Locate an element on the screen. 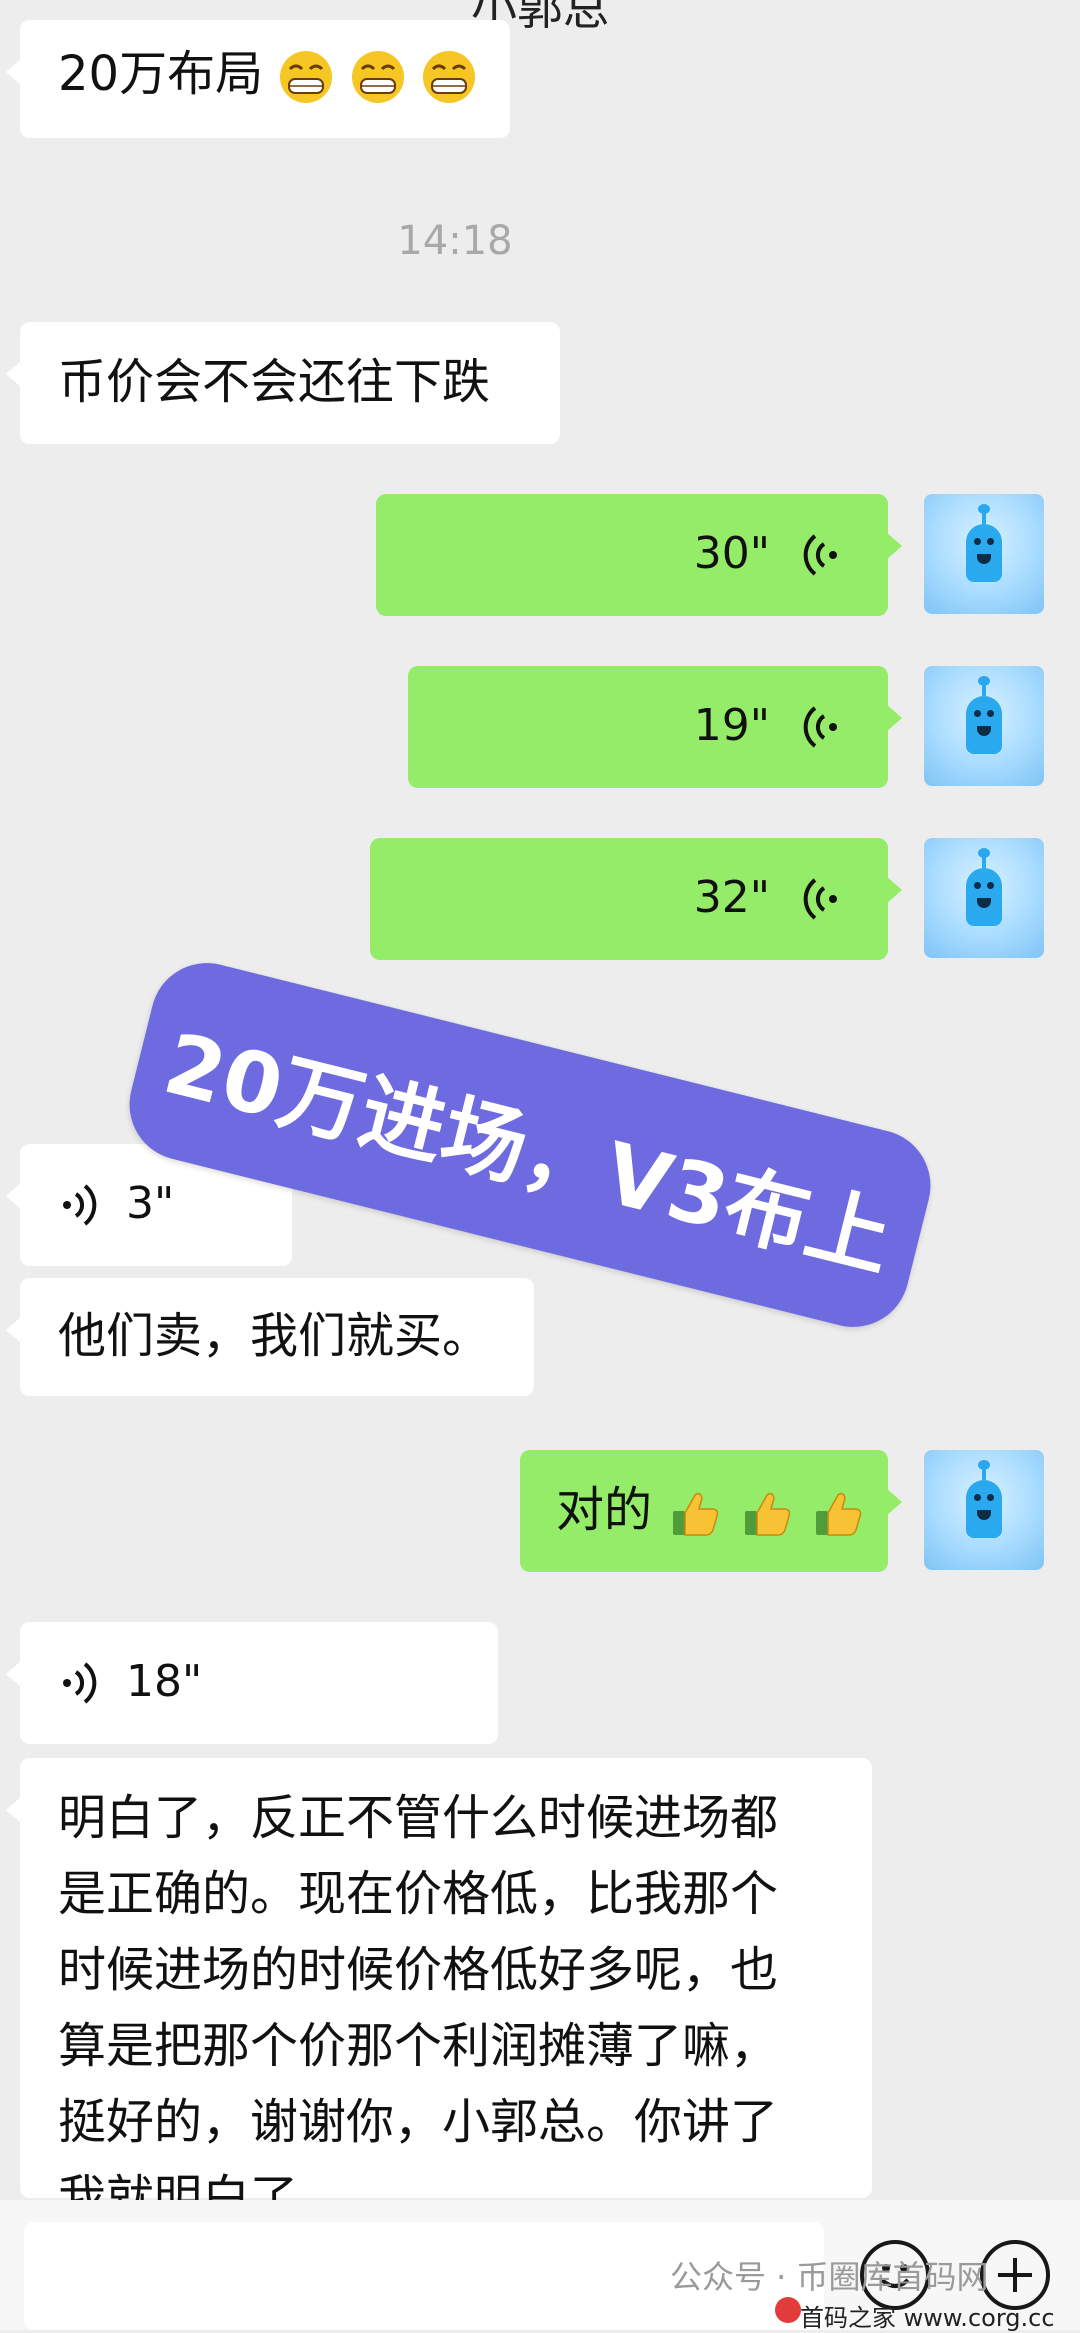 The height and width of the screenshot is (2333, 1080). message-bubble-incoming: 20万布局 is located at coordinates (258, 79).